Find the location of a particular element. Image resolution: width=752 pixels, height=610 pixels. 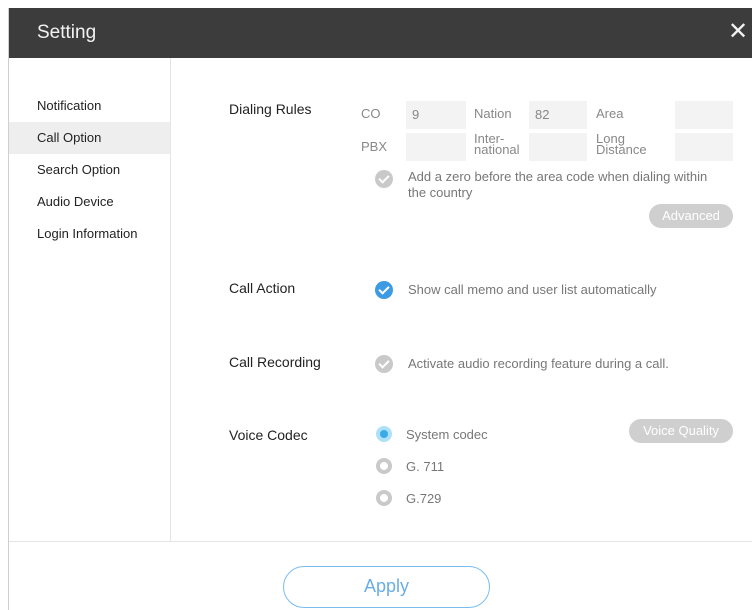

area-field is located at coordinates (704, 115).